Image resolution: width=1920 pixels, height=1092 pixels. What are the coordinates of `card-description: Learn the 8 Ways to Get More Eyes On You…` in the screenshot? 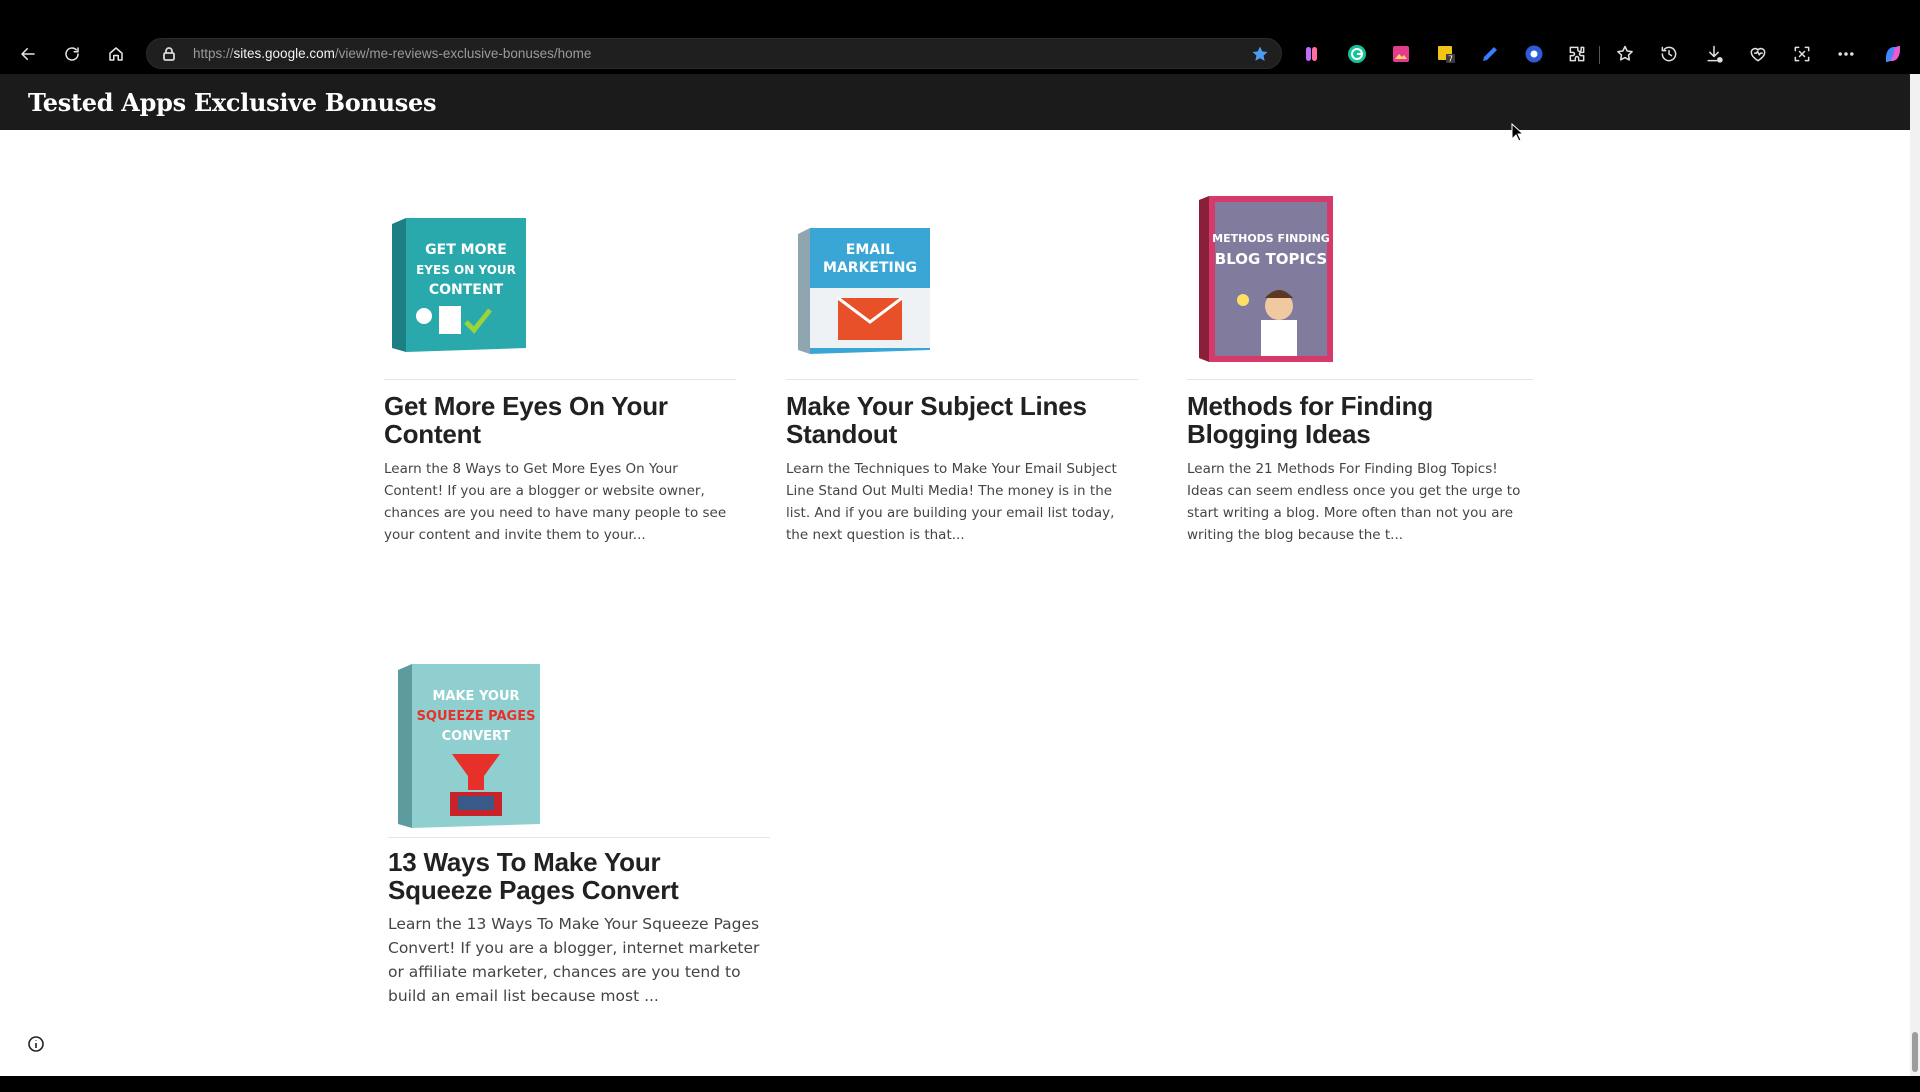 It's located at (555, 502).